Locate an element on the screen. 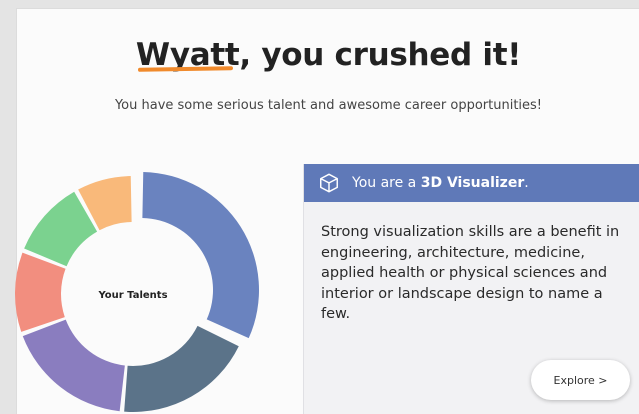  card-title: You are a 3D Visualizer. is located at coordinates (440, 183).